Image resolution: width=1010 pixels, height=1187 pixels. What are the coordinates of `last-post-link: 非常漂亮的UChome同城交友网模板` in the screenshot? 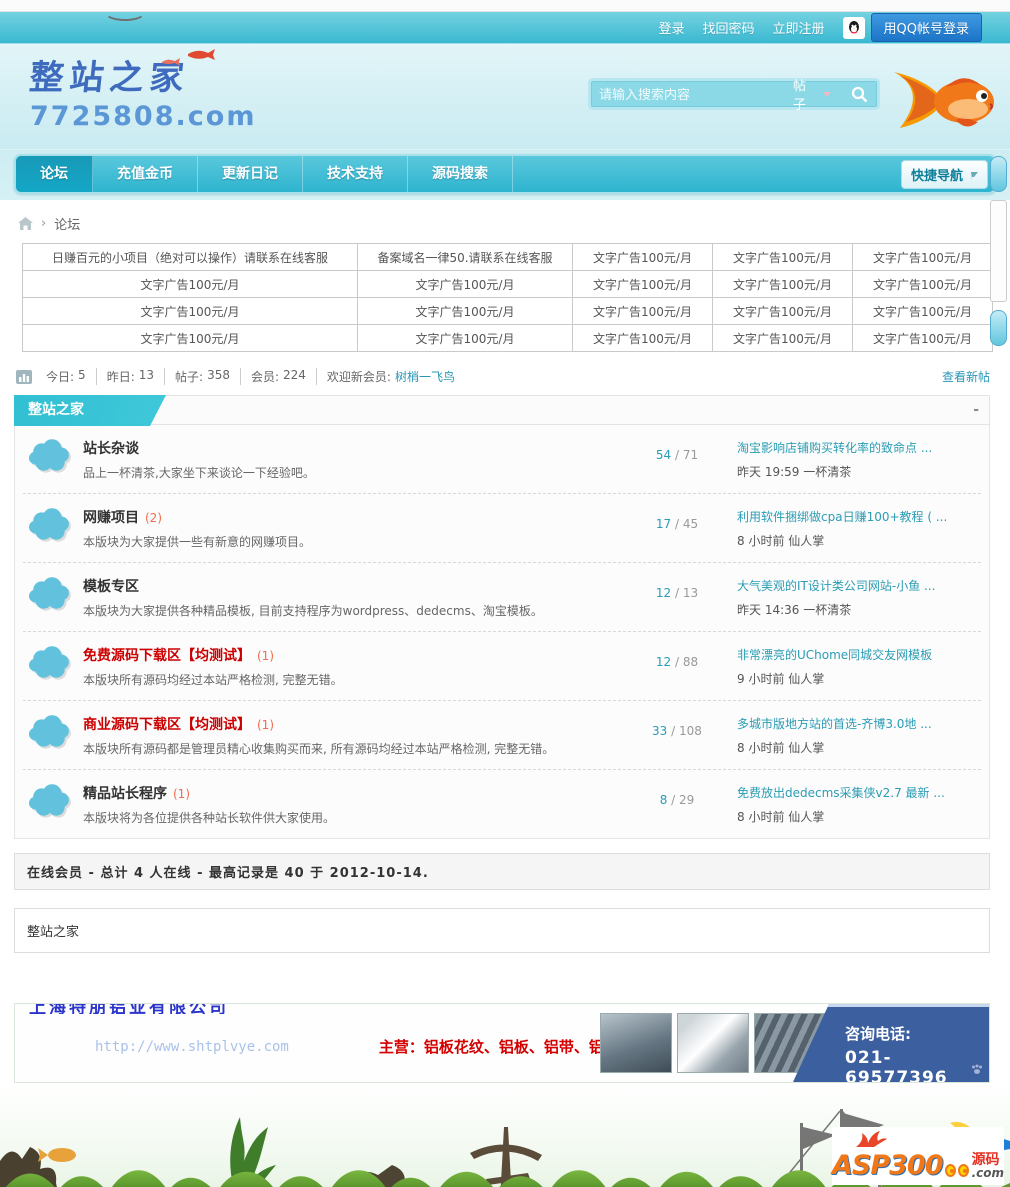 It's located at (856, 654).